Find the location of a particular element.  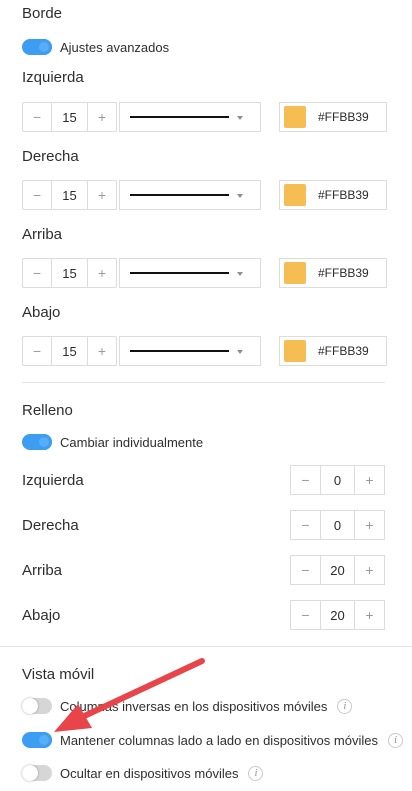

mobile-section-title: Vista móvil is located at coordinates (58, 674).